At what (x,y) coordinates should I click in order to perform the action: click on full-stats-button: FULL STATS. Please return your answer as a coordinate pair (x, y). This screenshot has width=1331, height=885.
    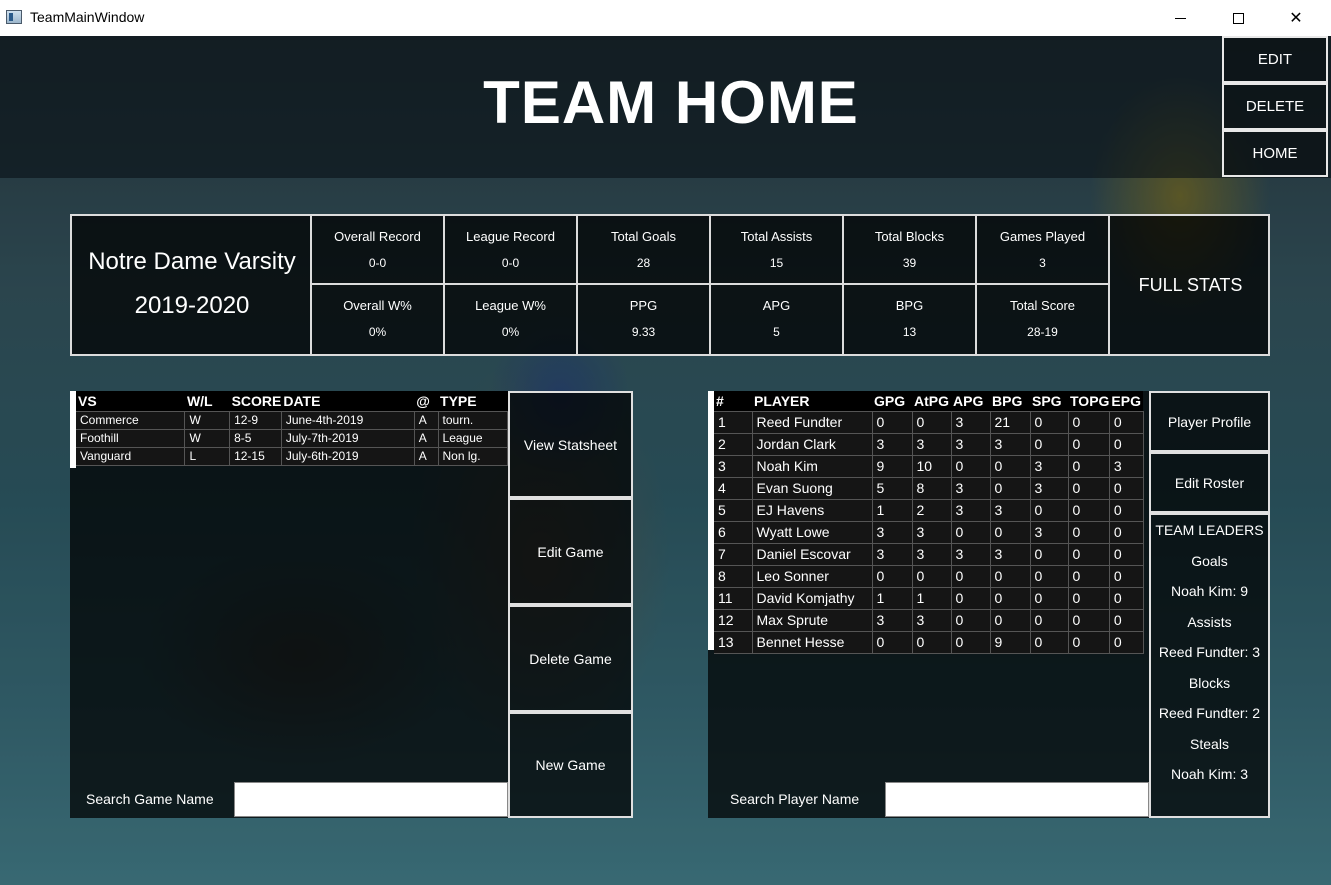
    Looking at the image, I should click on (1190, 285).